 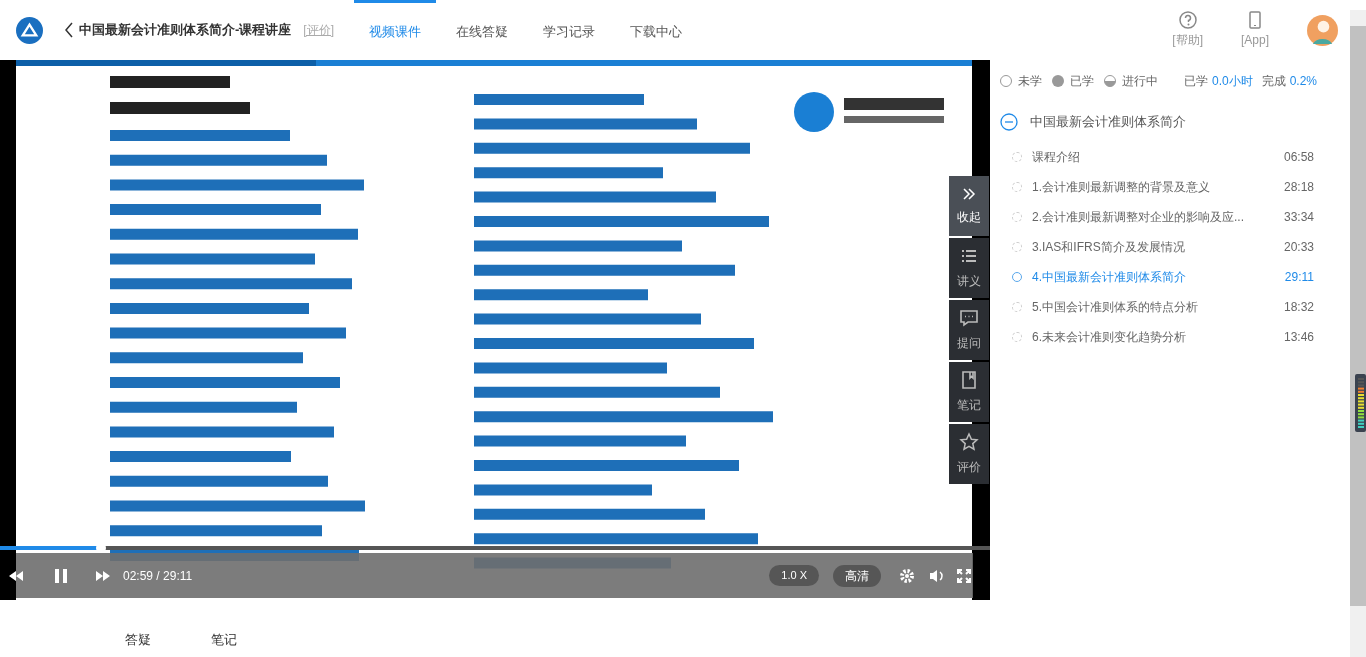 I want to click on fullscreen-icon, so click(x=964, y=575).